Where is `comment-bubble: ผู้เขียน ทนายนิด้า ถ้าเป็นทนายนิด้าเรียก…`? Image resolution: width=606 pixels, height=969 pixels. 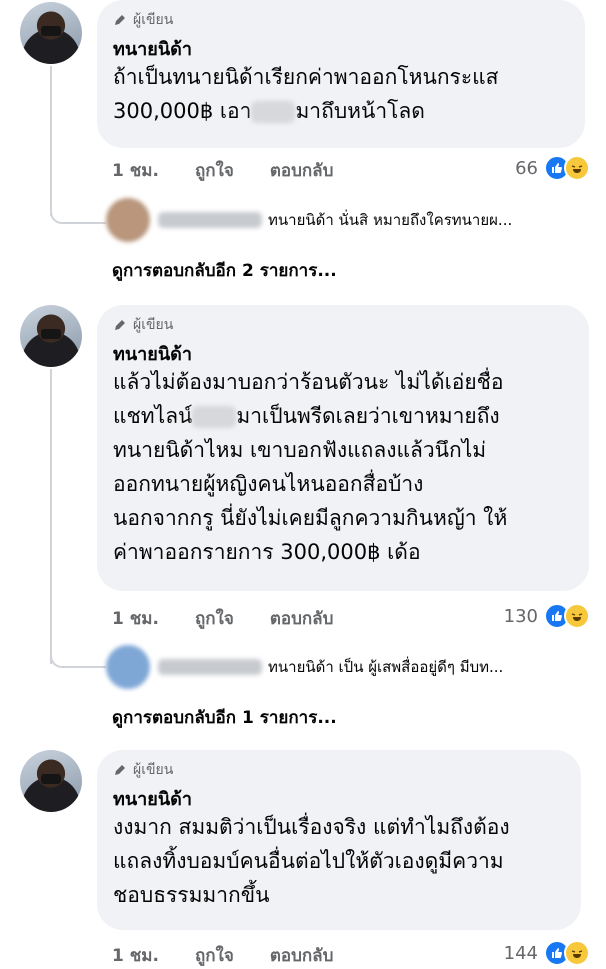
comment-bubble: ผู้เขียน ทนายนิด้า ถ้าเป็นทนายนิด้าเรียก… is located at coordinates (341, 74).